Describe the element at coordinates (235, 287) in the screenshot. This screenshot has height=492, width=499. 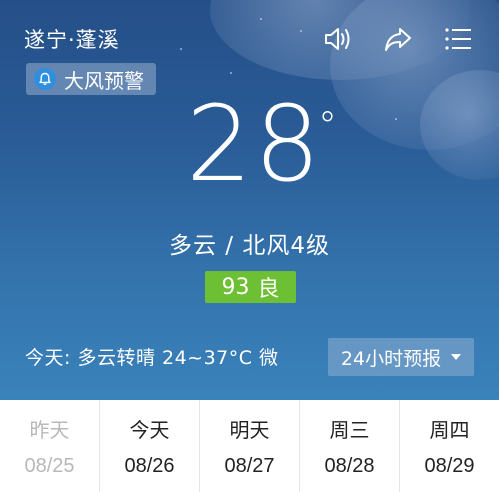
I see `aqi-value: 93` at that location.